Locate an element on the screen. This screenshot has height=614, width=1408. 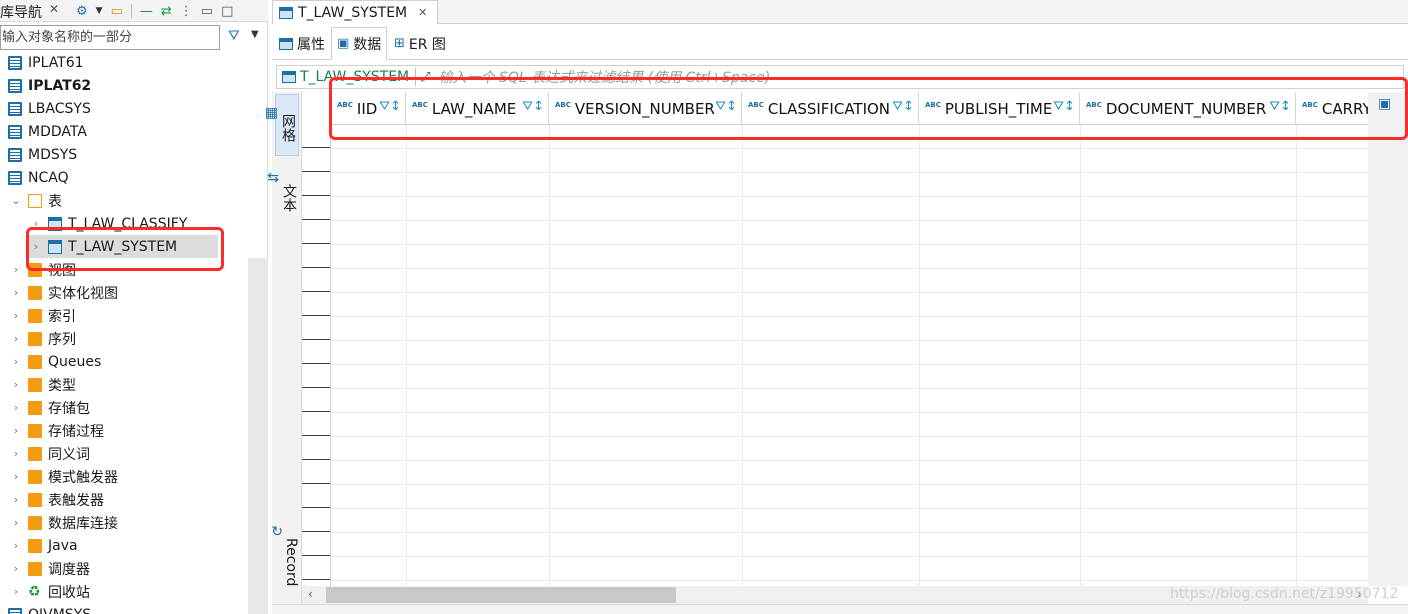
tree-item: › T_LAW_CLASSIFY is located at coordinates (124, 223).